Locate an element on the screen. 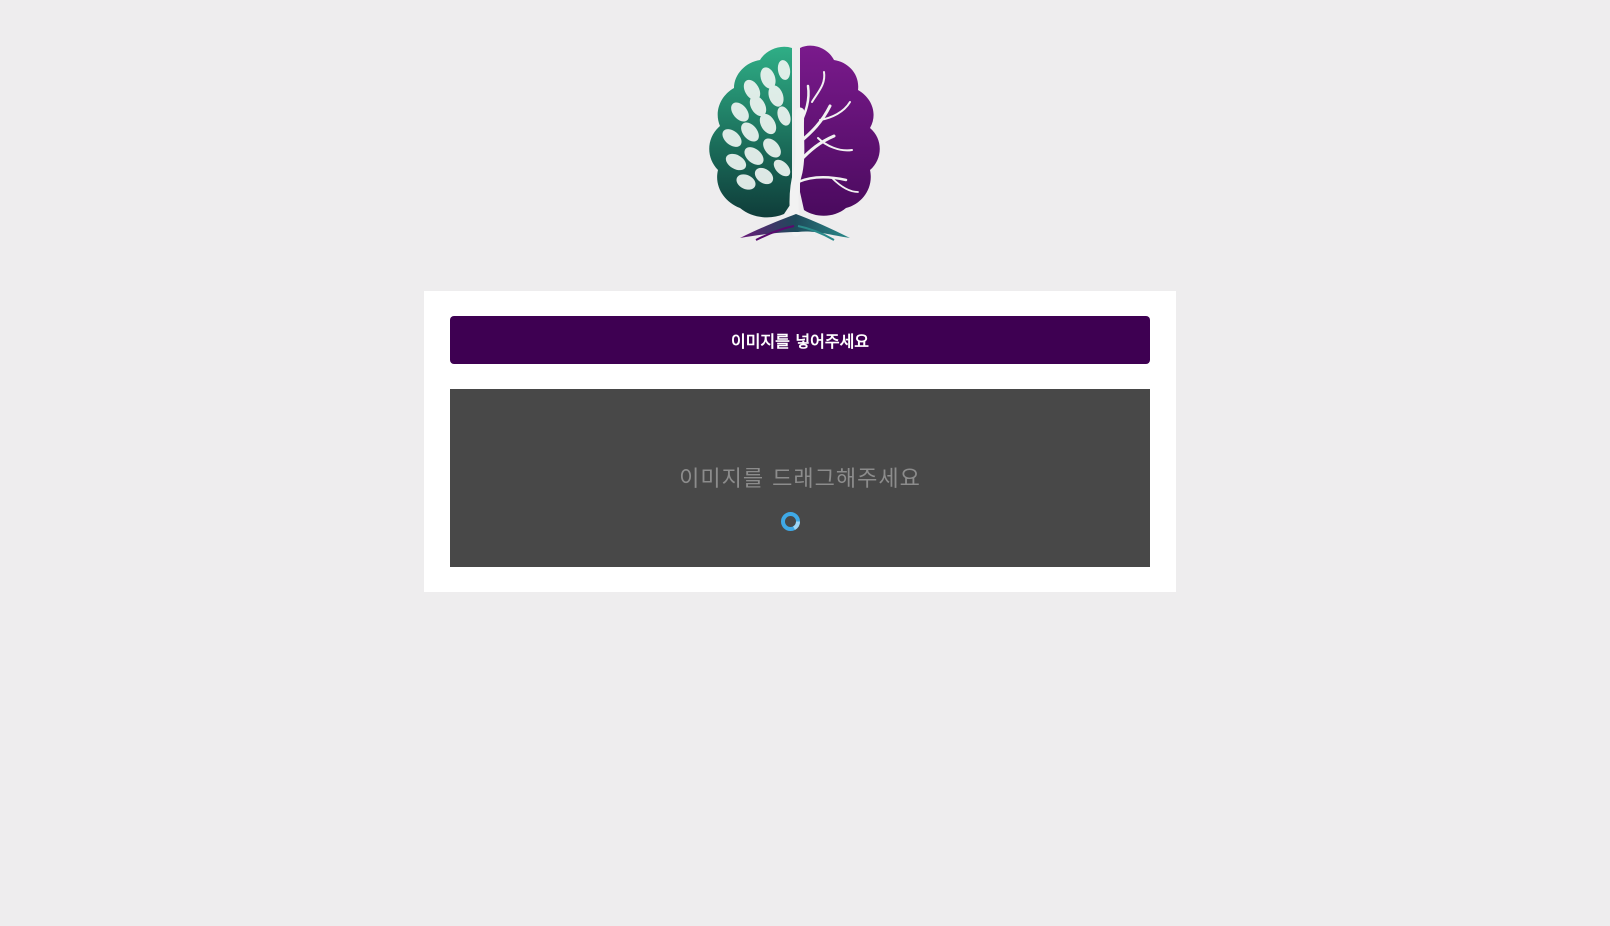 Image resolution: width=1610 pixels, height=926 pixels. tree-brain-icon is located at coordinates (794, 143).